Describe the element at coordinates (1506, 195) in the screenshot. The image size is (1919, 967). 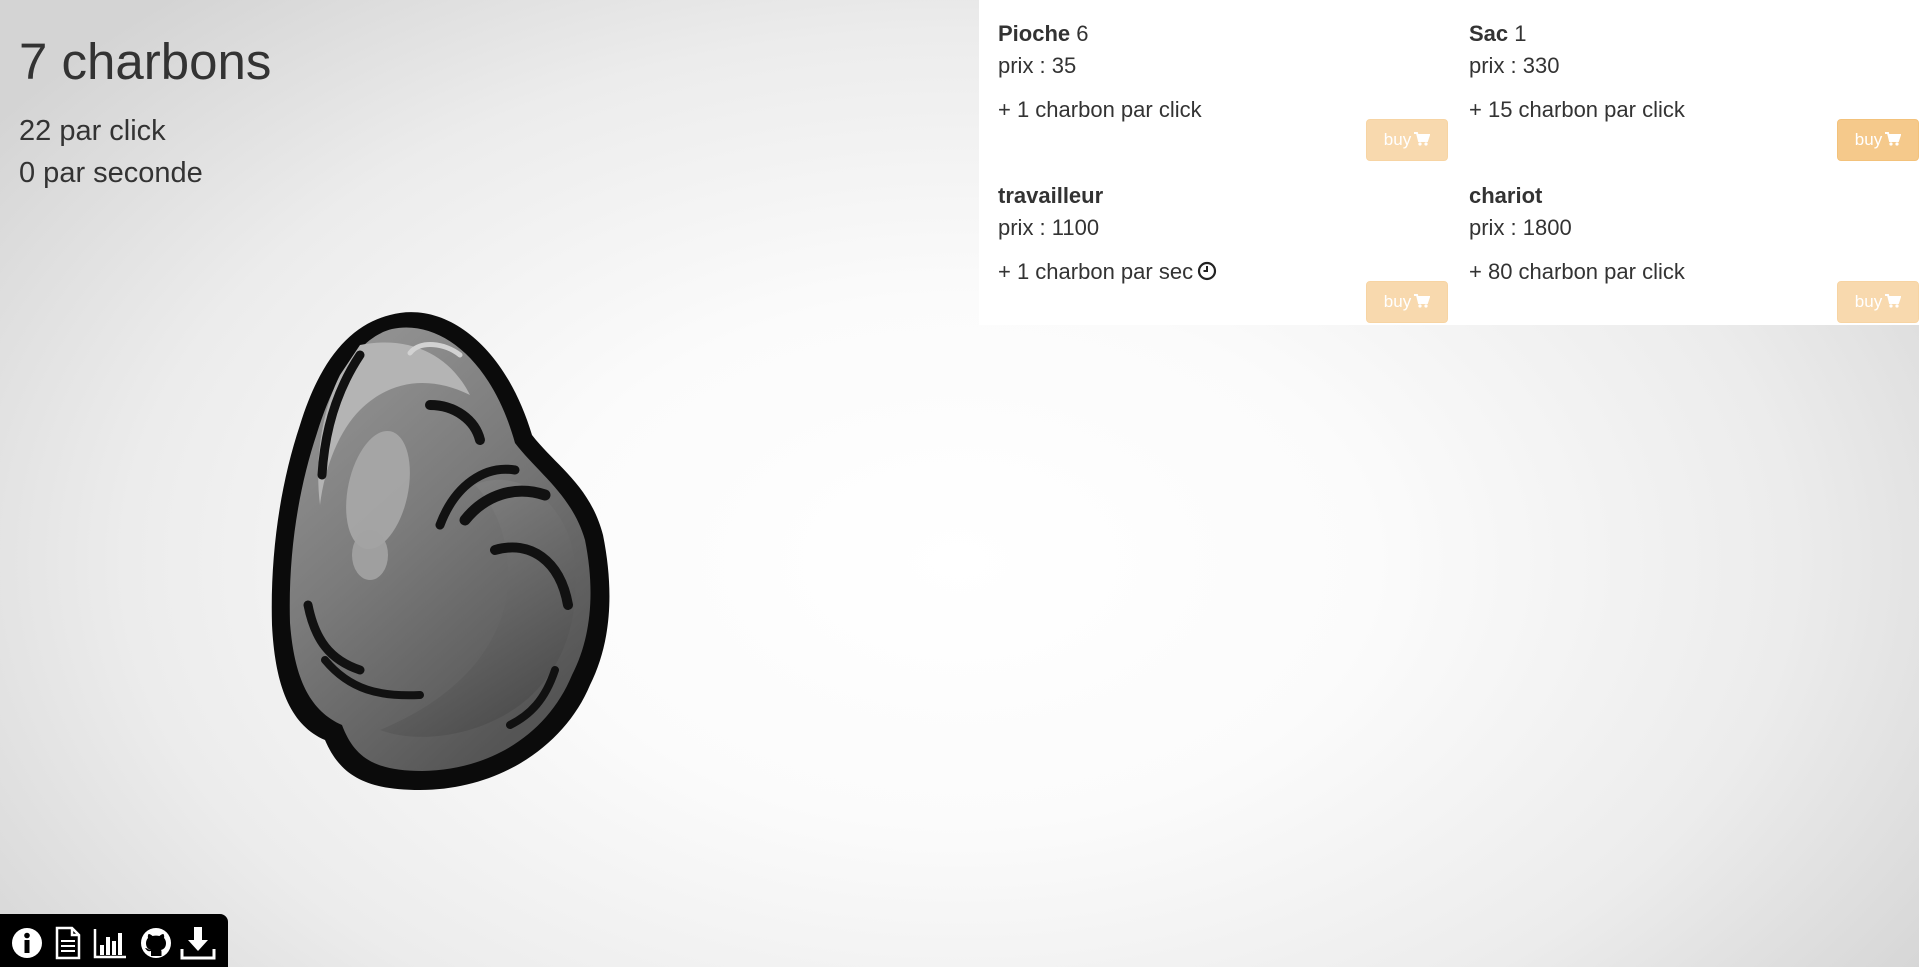
I see `item-name: chariot` at that location.